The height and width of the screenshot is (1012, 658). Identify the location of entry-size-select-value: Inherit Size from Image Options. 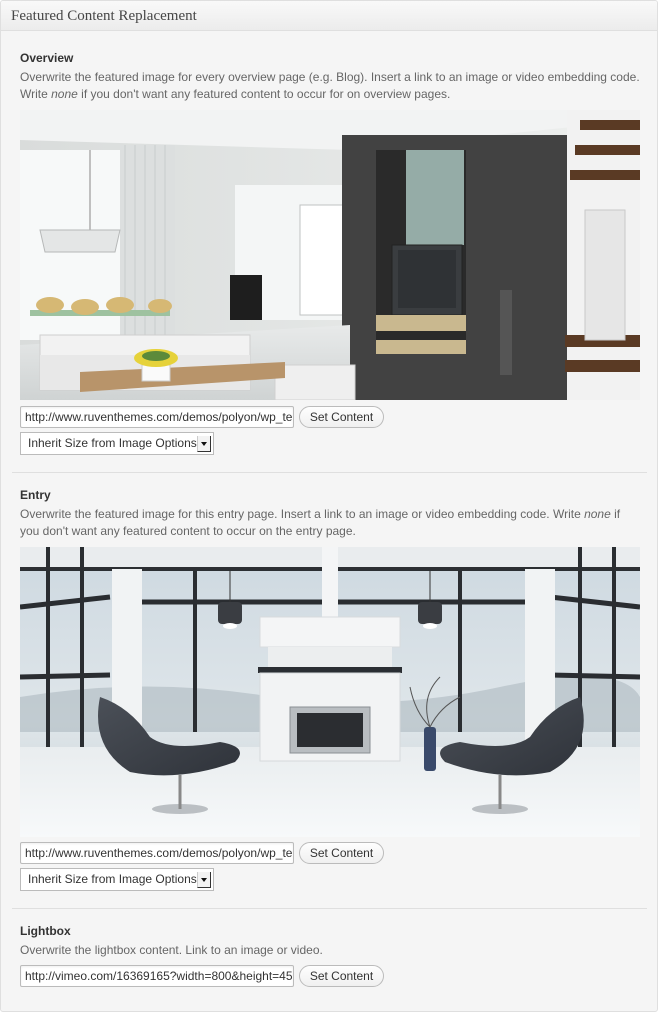
(112, 879).